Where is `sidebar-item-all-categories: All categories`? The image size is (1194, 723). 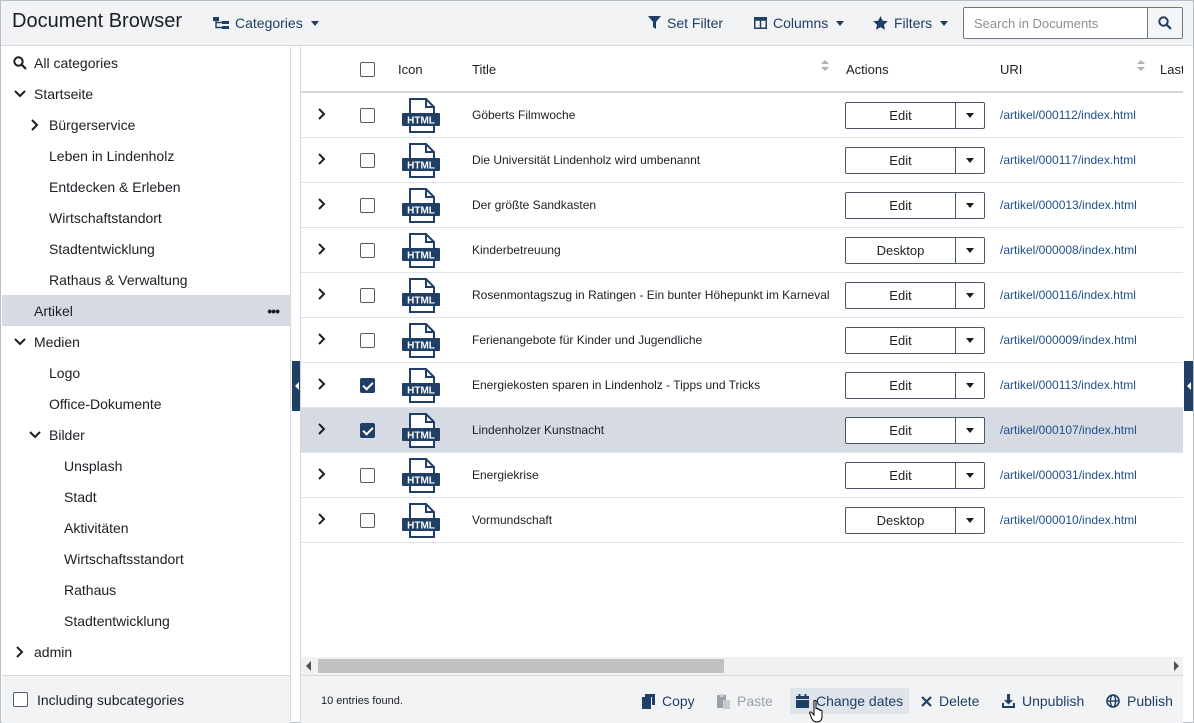 sidebar-item-all-categories: All categories is located at coordinates (146, 62).